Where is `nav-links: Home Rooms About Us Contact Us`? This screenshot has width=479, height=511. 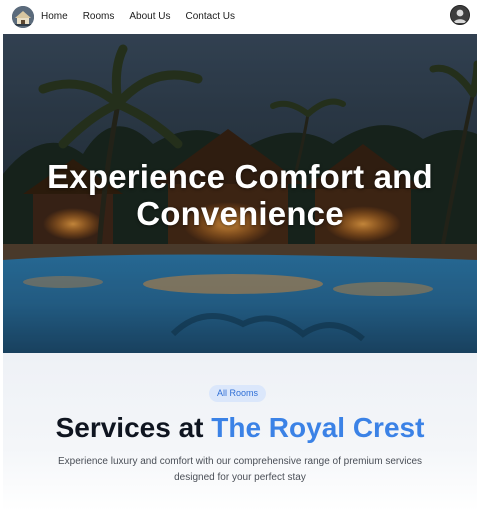 nav-links: Home Rooms About Us Contact Us is located at coordinates (145, 17).